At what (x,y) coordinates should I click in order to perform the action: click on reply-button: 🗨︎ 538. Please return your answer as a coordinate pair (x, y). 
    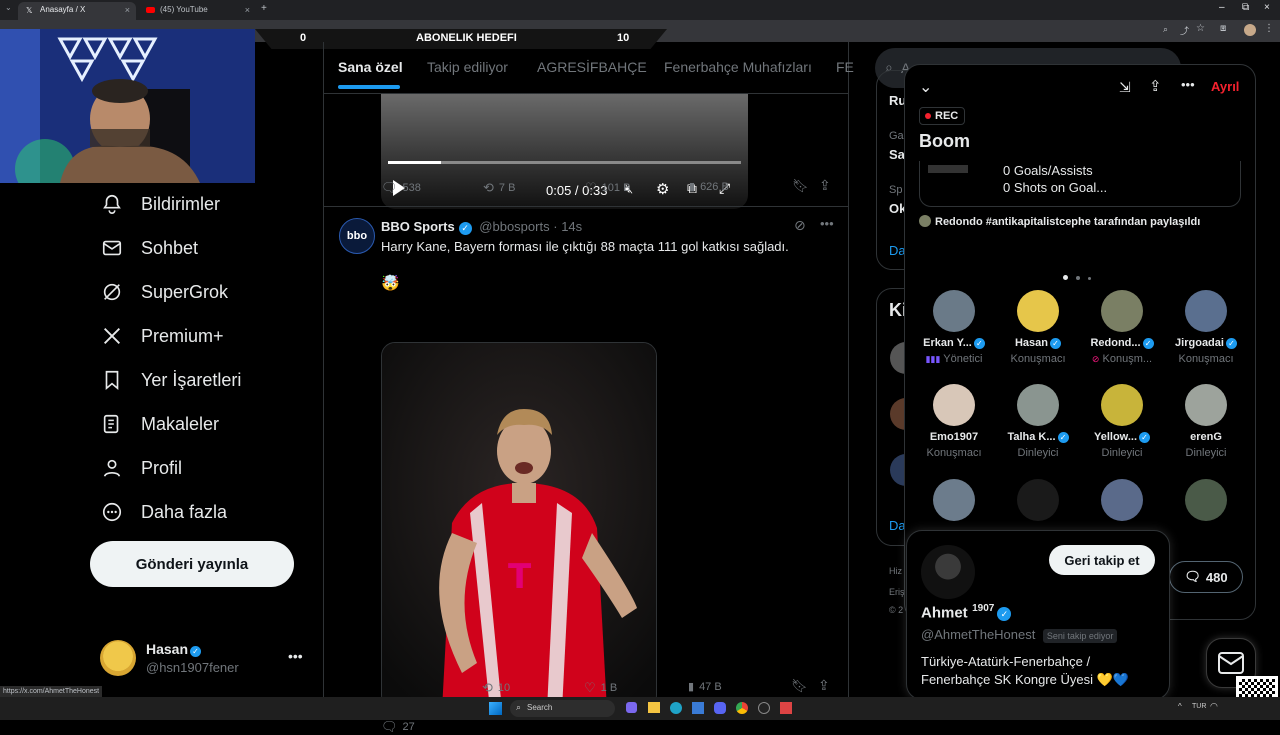
    Looking at the image, I should click on (401, 188).